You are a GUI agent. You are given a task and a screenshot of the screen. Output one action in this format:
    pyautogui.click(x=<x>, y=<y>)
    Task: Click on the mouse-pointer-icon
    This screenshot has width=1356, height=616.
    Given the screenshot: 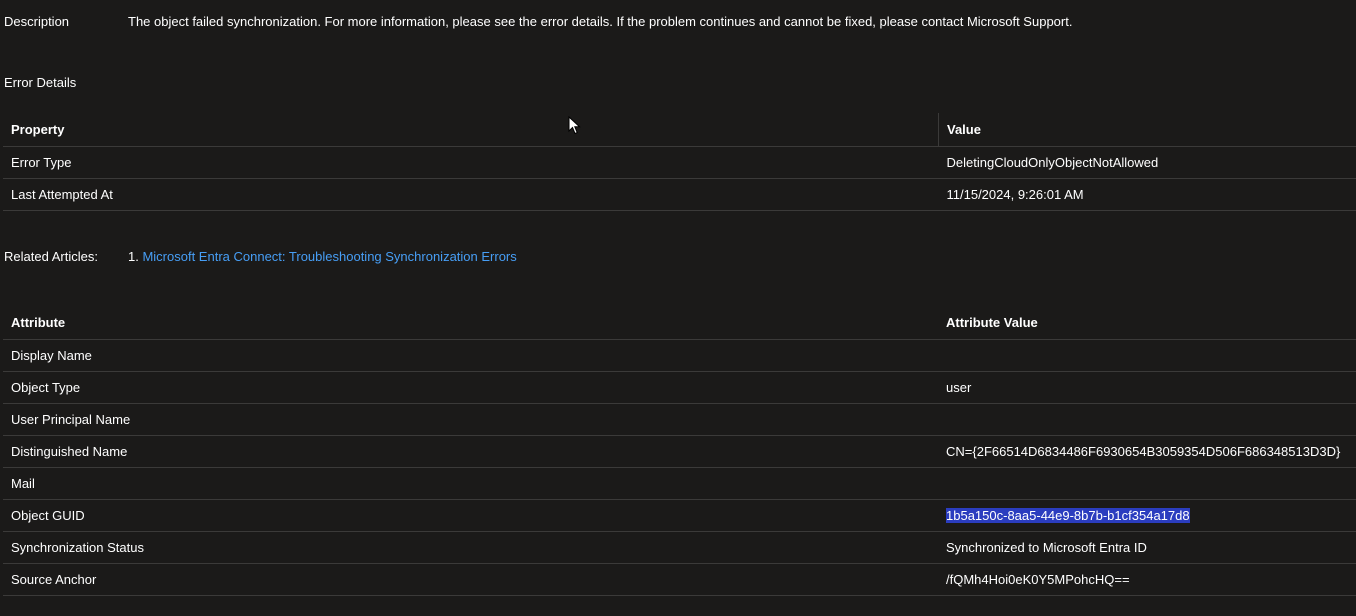 What is the action you would take?
    pyautogui.click(x=574, y=125)
    